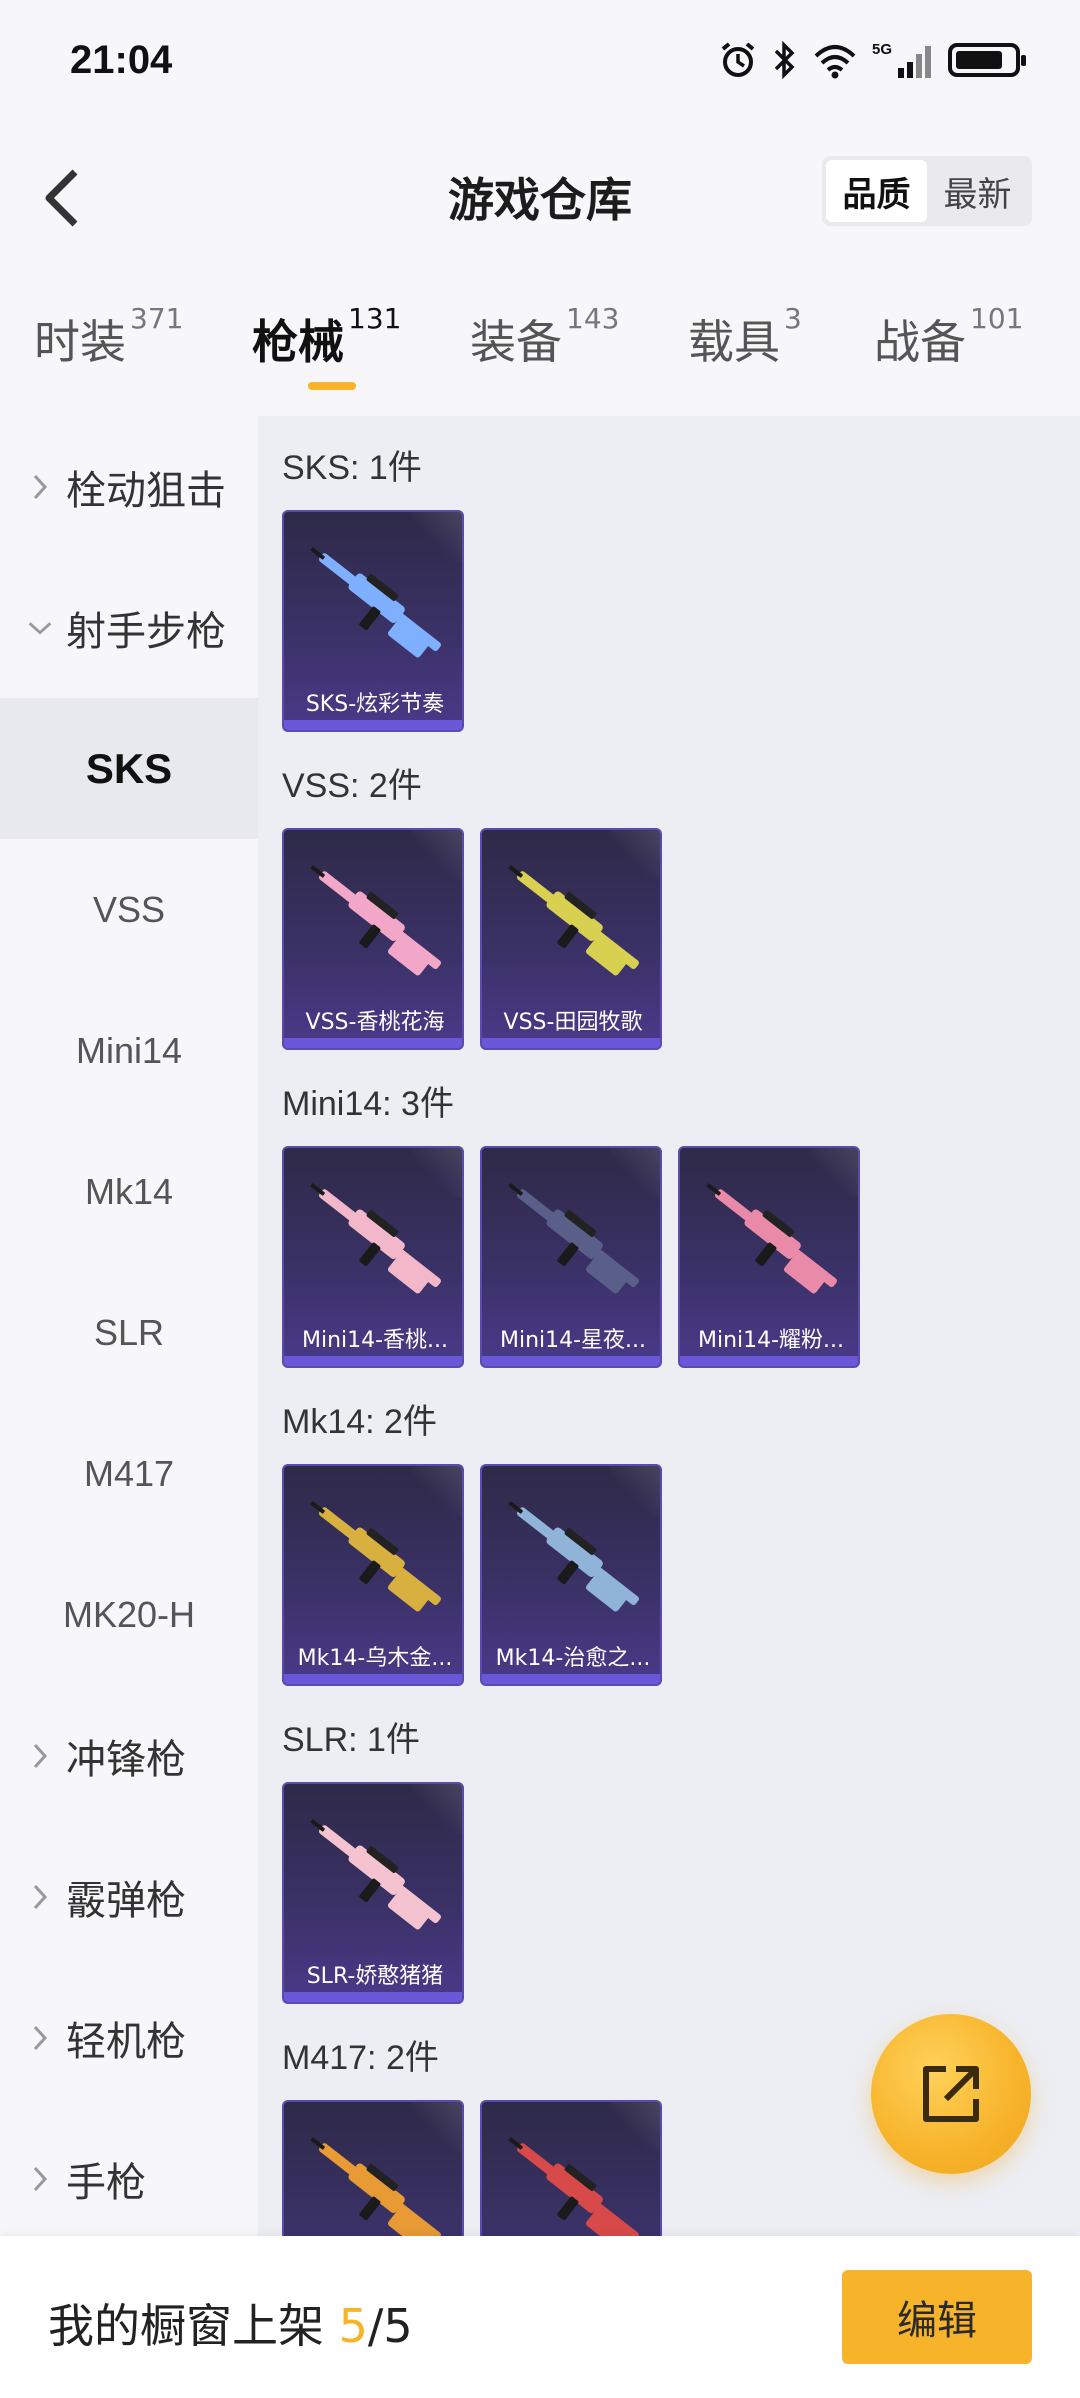  What do you see at coordinates (375, 1976) in the screenshot?
I see `skin-name: SLR-娇憨猪猪` at bounding box center [375, 1976].